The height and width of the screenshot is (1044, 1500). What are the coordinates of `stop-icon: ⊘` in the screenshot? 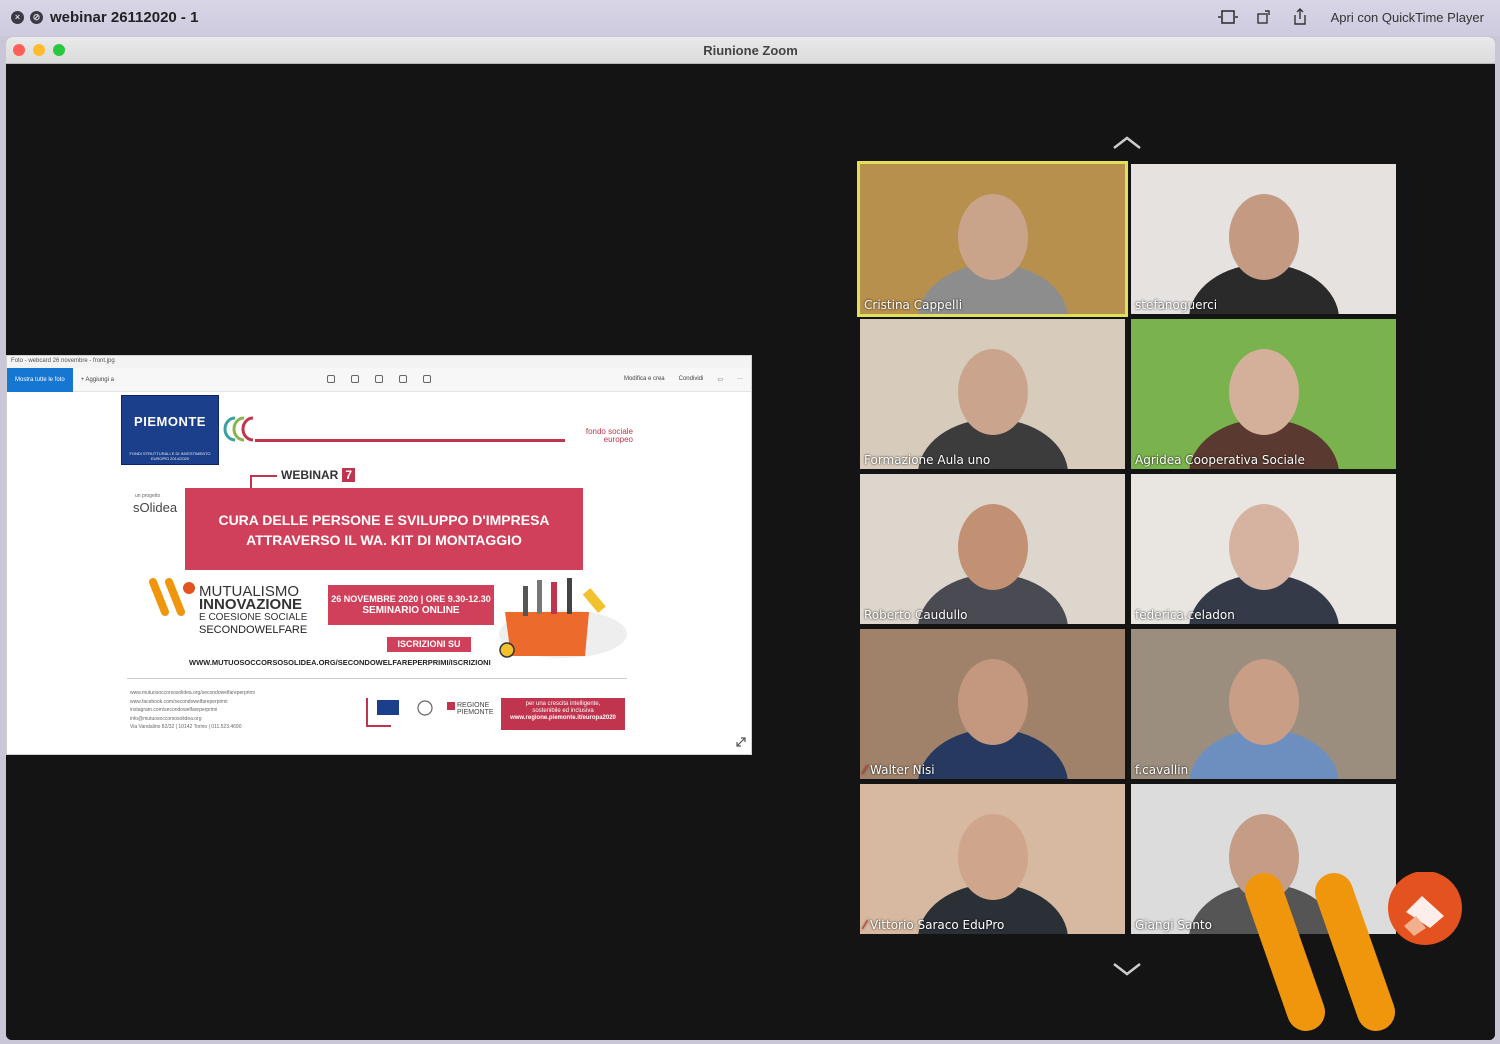 It's located at (36, 17).